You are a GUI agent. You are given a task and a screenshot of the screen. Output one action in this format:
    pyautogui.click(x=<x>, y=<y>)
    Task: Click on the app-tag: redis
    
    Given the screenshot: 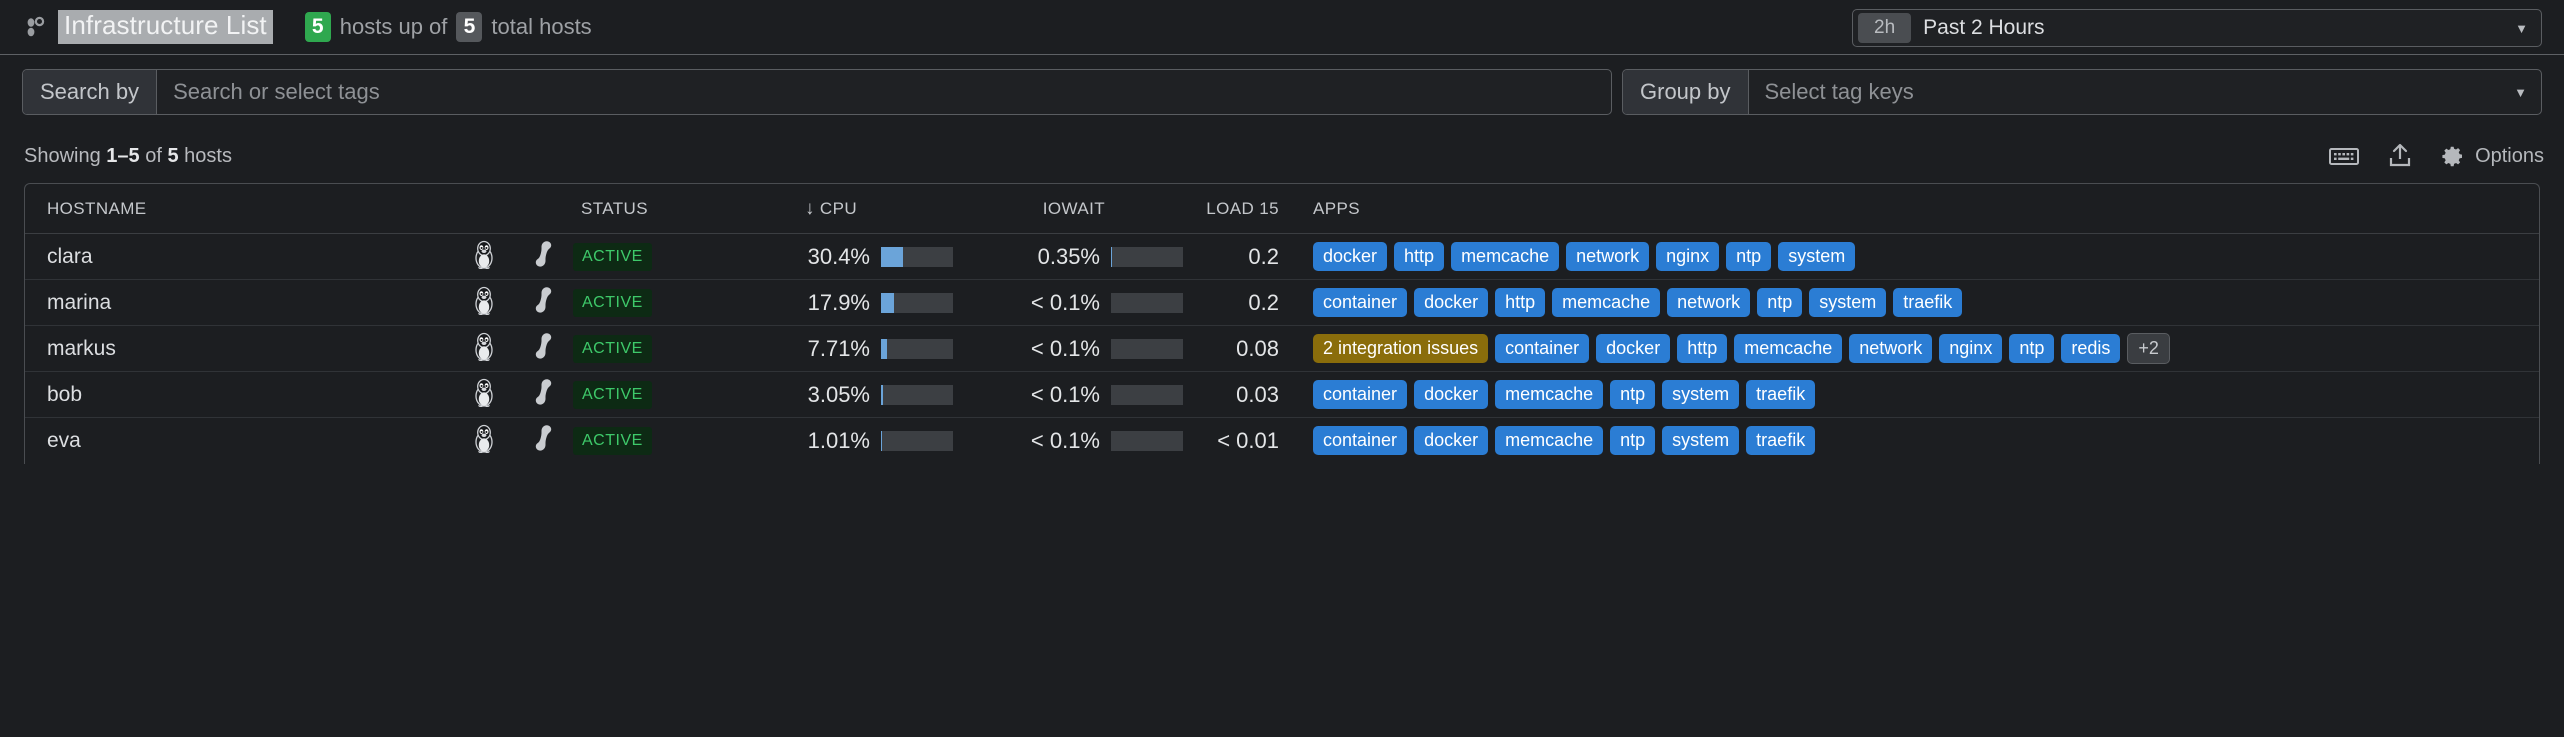 What is the action you would take?
    pyautogui.click(x=2091, y=348)
    